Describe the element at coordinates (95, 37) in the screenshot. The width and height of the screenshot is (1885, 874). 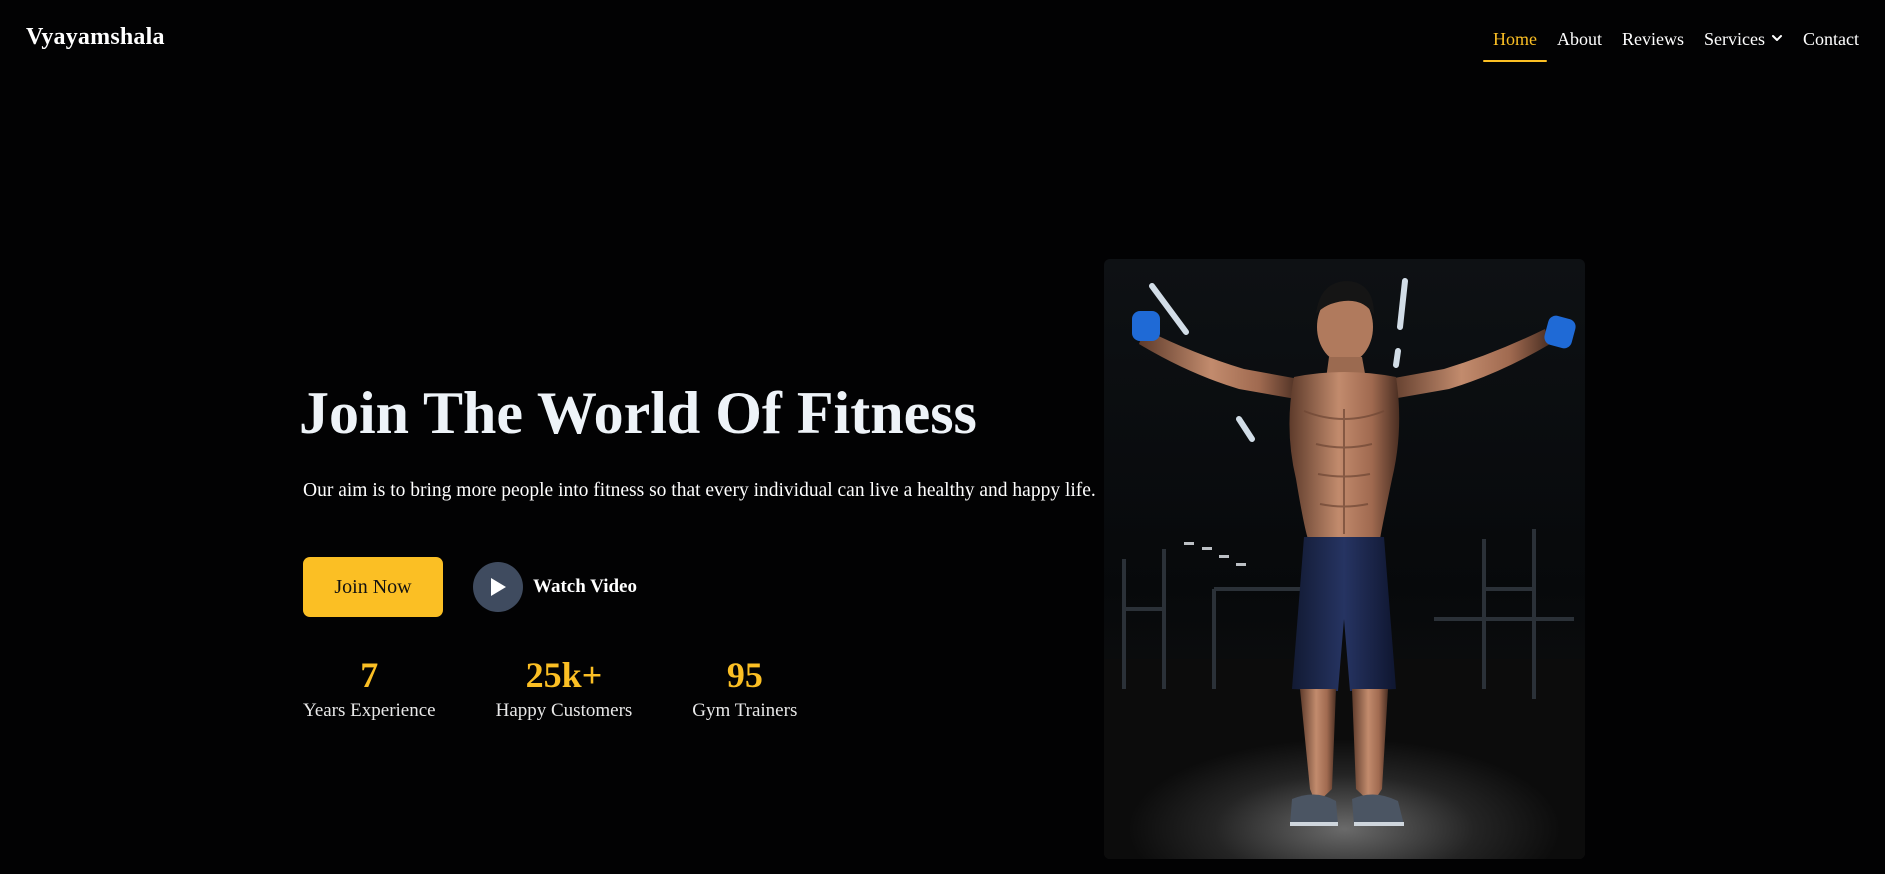
I see `brand-logo: Vyayamshala` at that location.